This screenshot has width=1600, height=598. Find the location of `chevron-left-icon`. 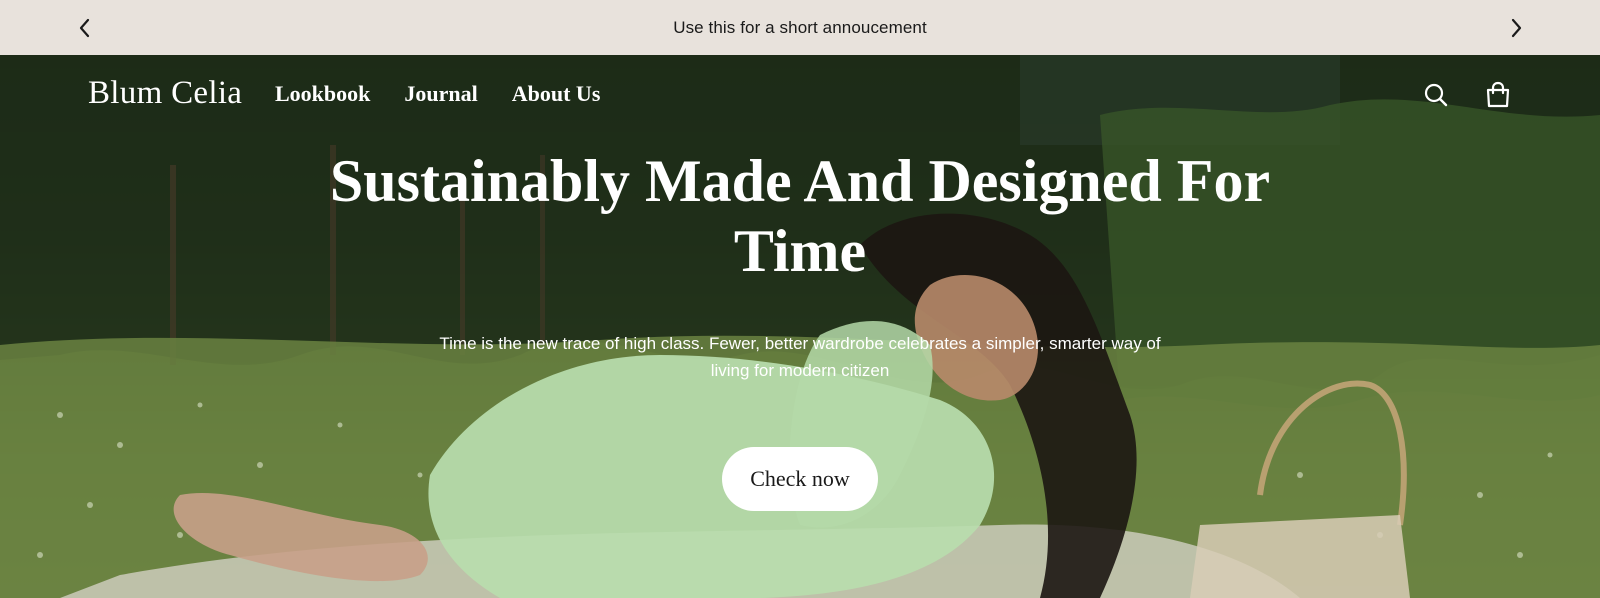

chevron-left-icon is located at coordinates (84, 27).